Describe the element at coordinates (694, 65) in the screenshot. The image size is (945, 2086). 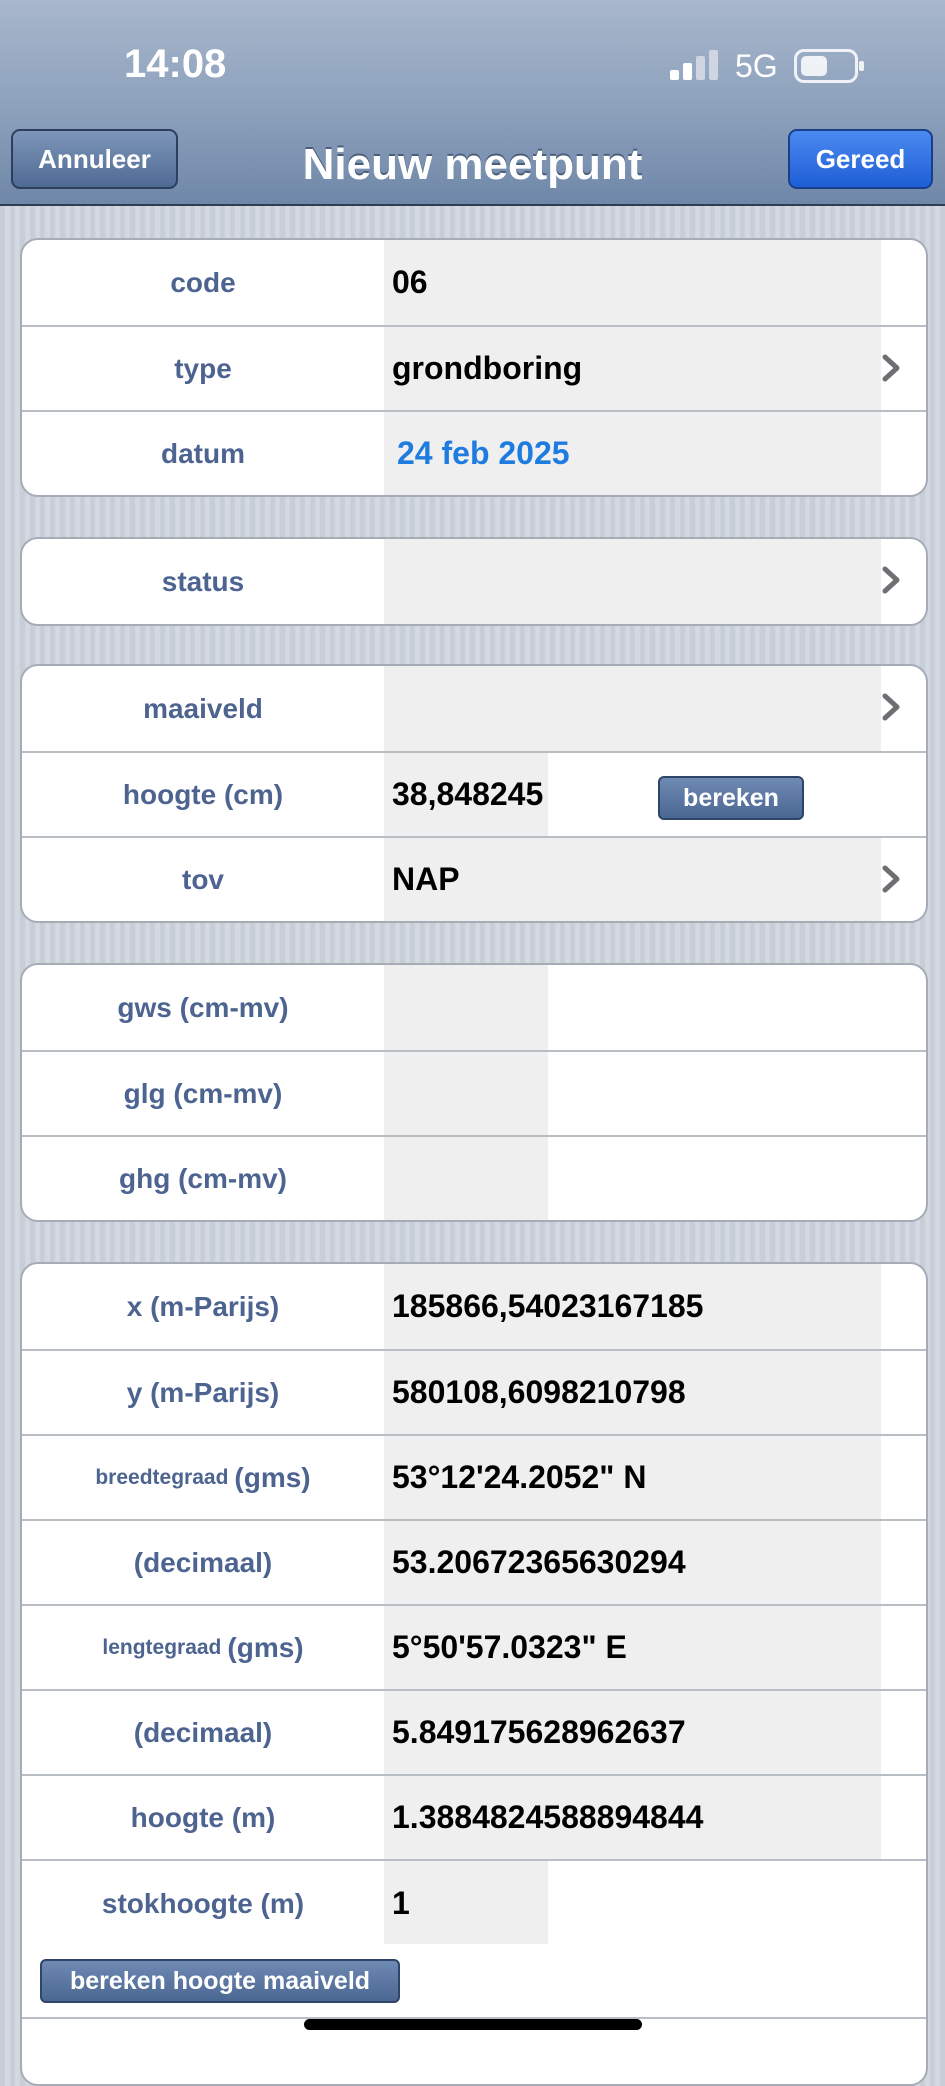
I see `signal-icon` at that location.